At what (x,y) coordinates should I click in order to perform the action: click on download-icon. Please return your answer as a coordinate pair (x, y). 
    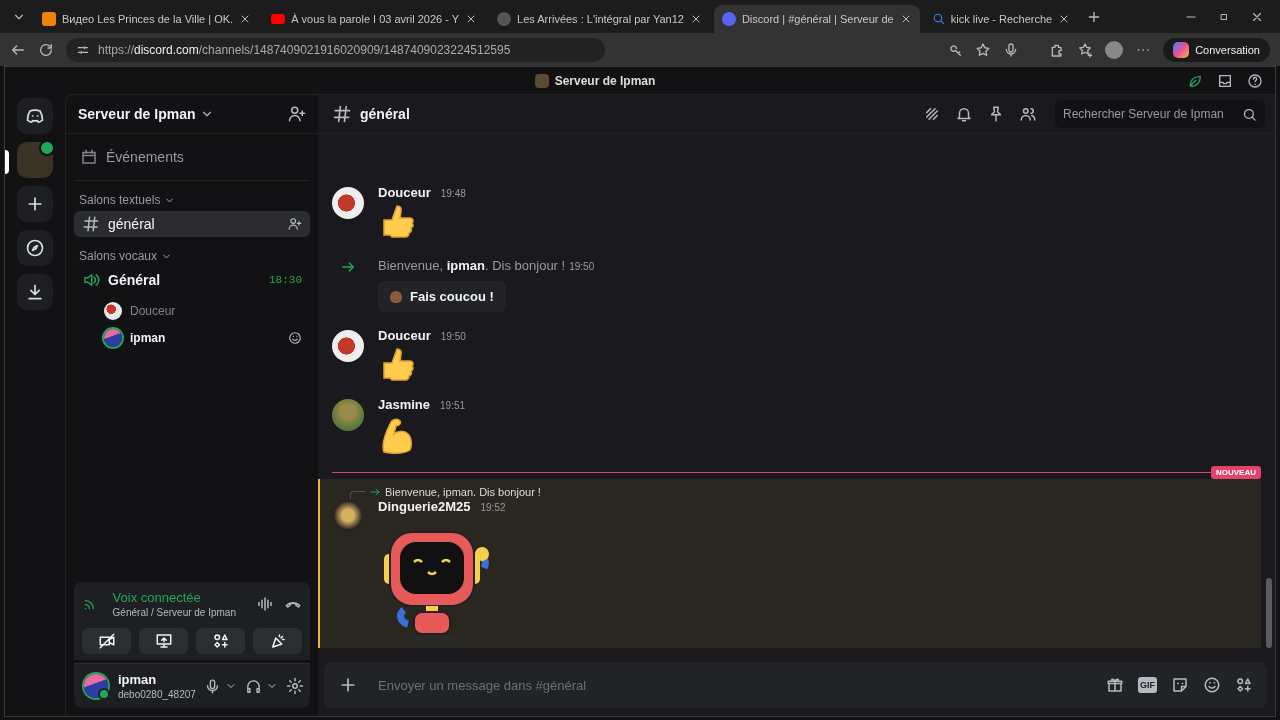
    Looking at the image, I should click on (35, 292).